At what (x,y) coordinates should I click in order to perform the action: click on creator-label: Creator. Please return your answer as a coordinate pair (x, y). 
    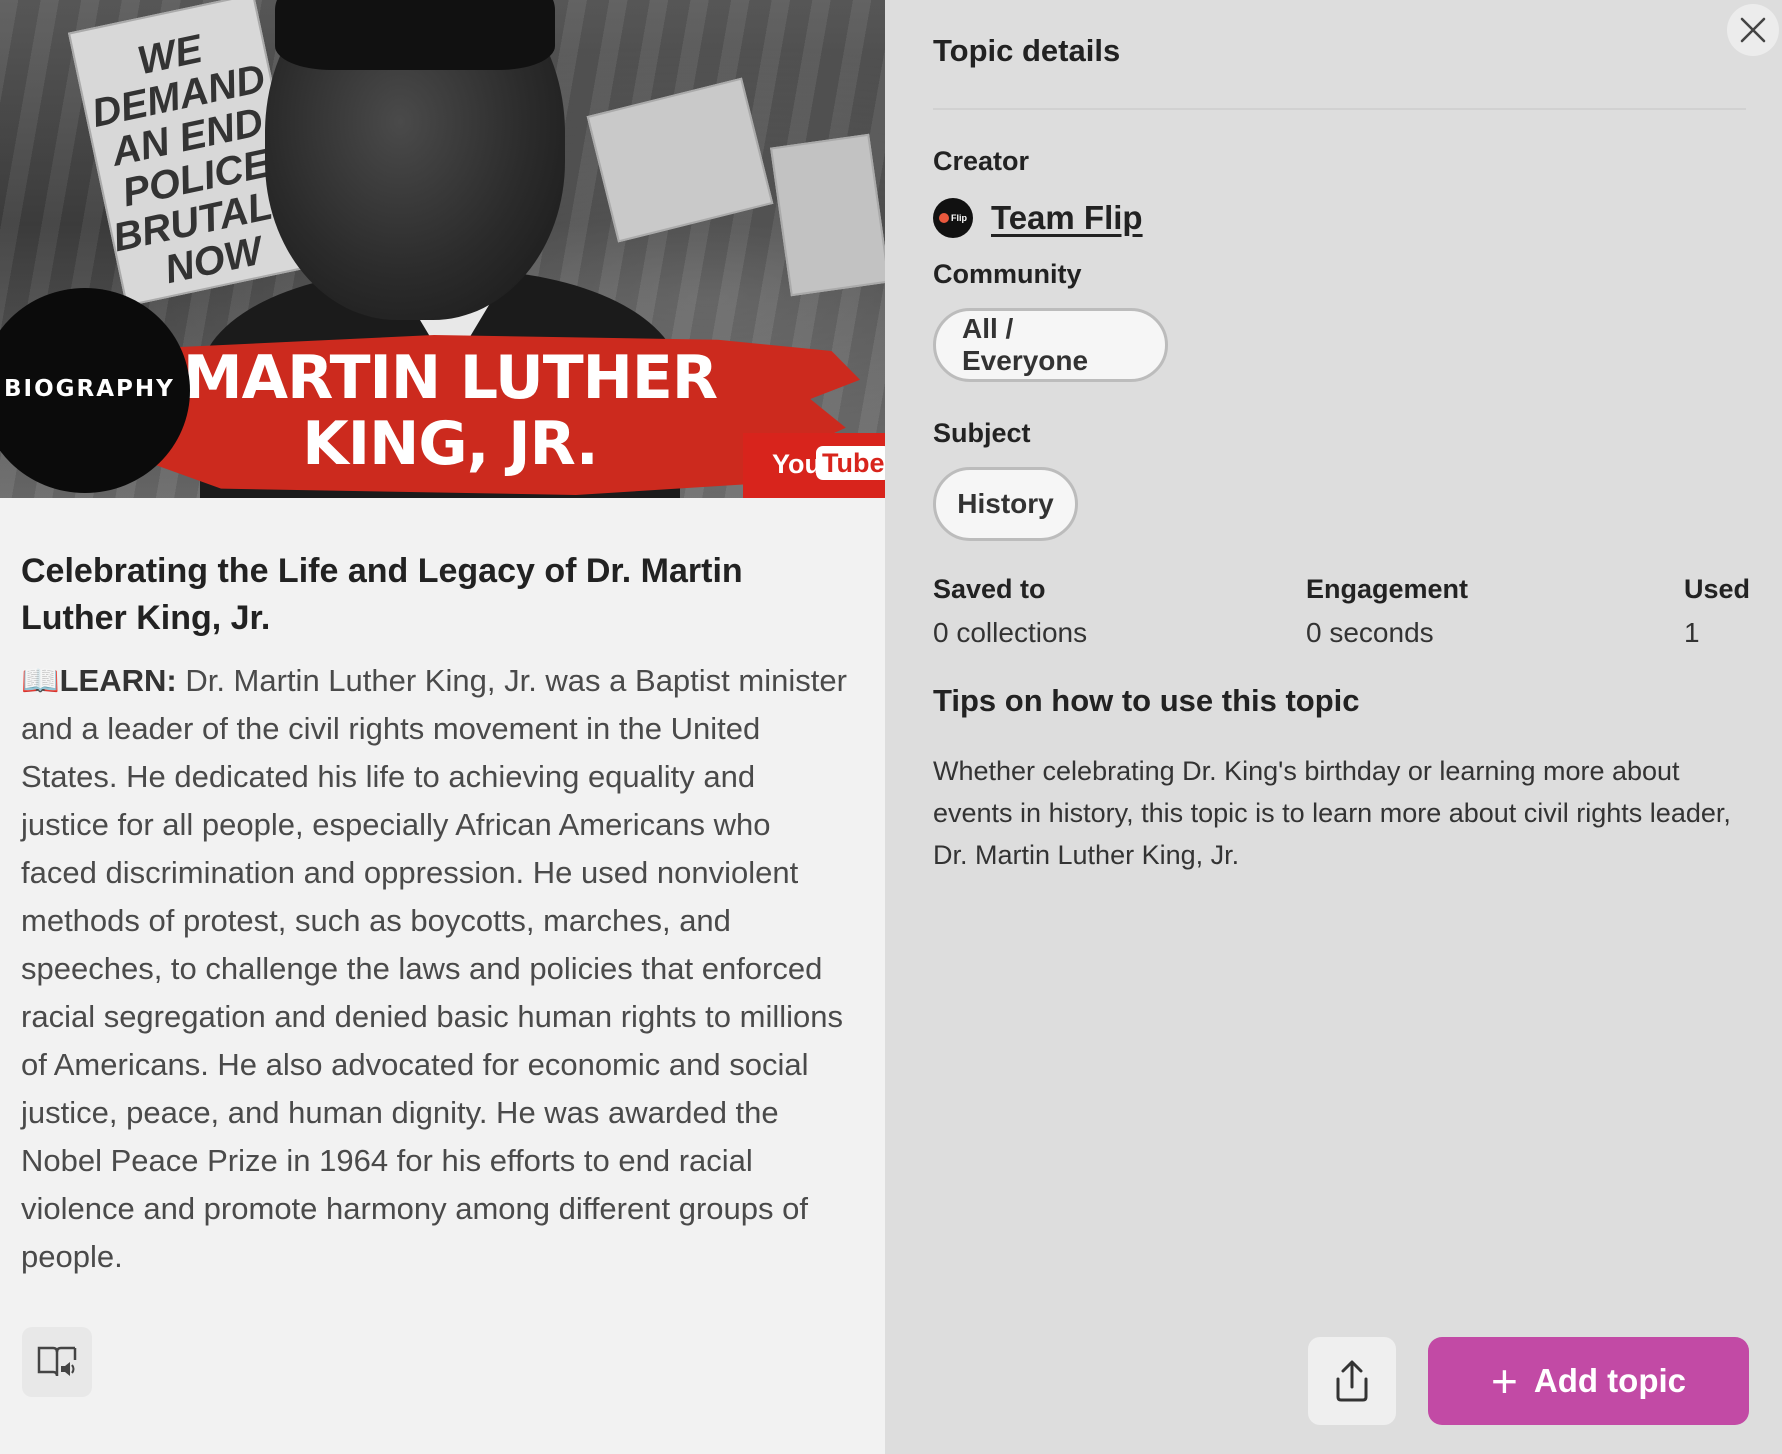
    Looking at the image, I should click on (981, 161).